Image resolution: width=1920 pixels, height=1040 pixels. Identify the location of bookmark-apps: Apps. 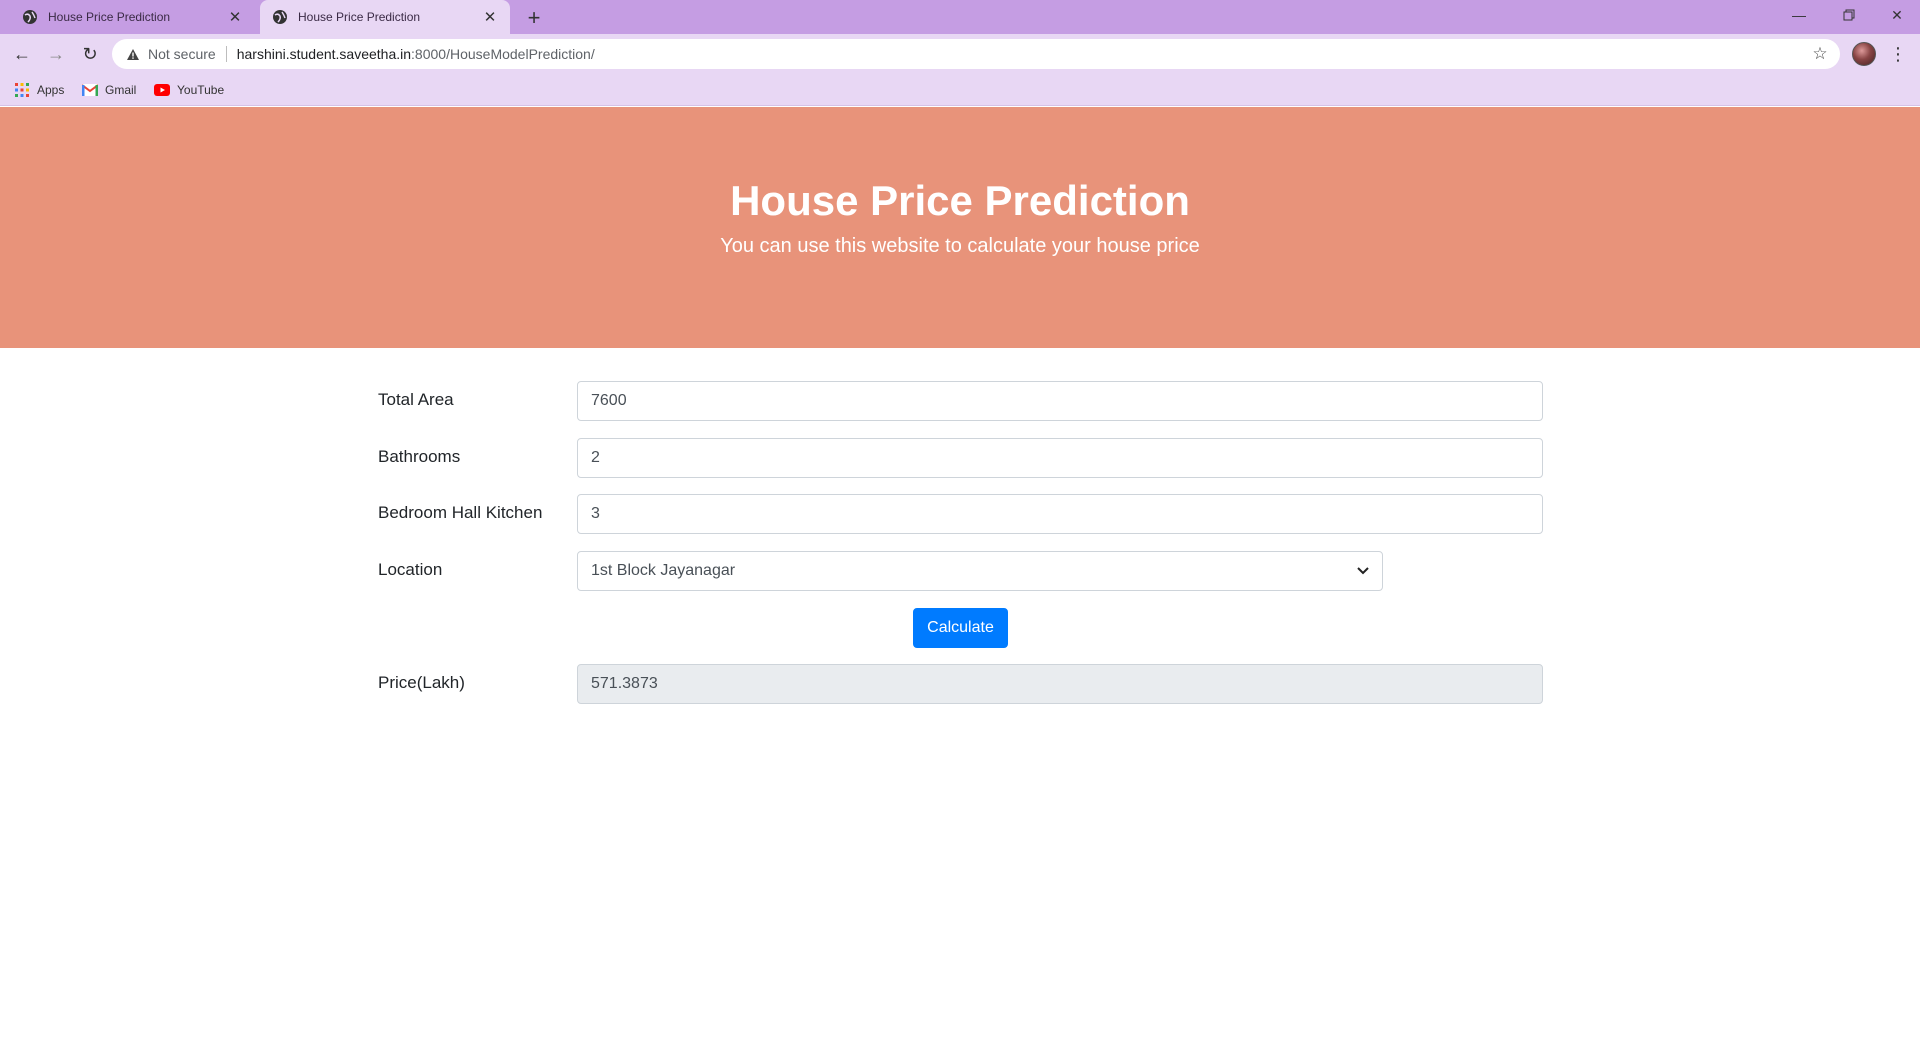
(39, 90).